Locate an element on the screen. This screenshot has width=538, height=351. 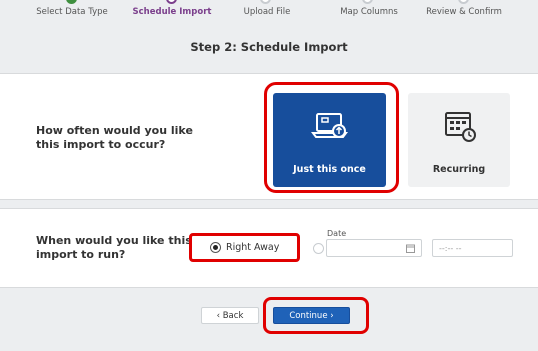
recurring-option: Recurring is located at coordinates (459, 140).